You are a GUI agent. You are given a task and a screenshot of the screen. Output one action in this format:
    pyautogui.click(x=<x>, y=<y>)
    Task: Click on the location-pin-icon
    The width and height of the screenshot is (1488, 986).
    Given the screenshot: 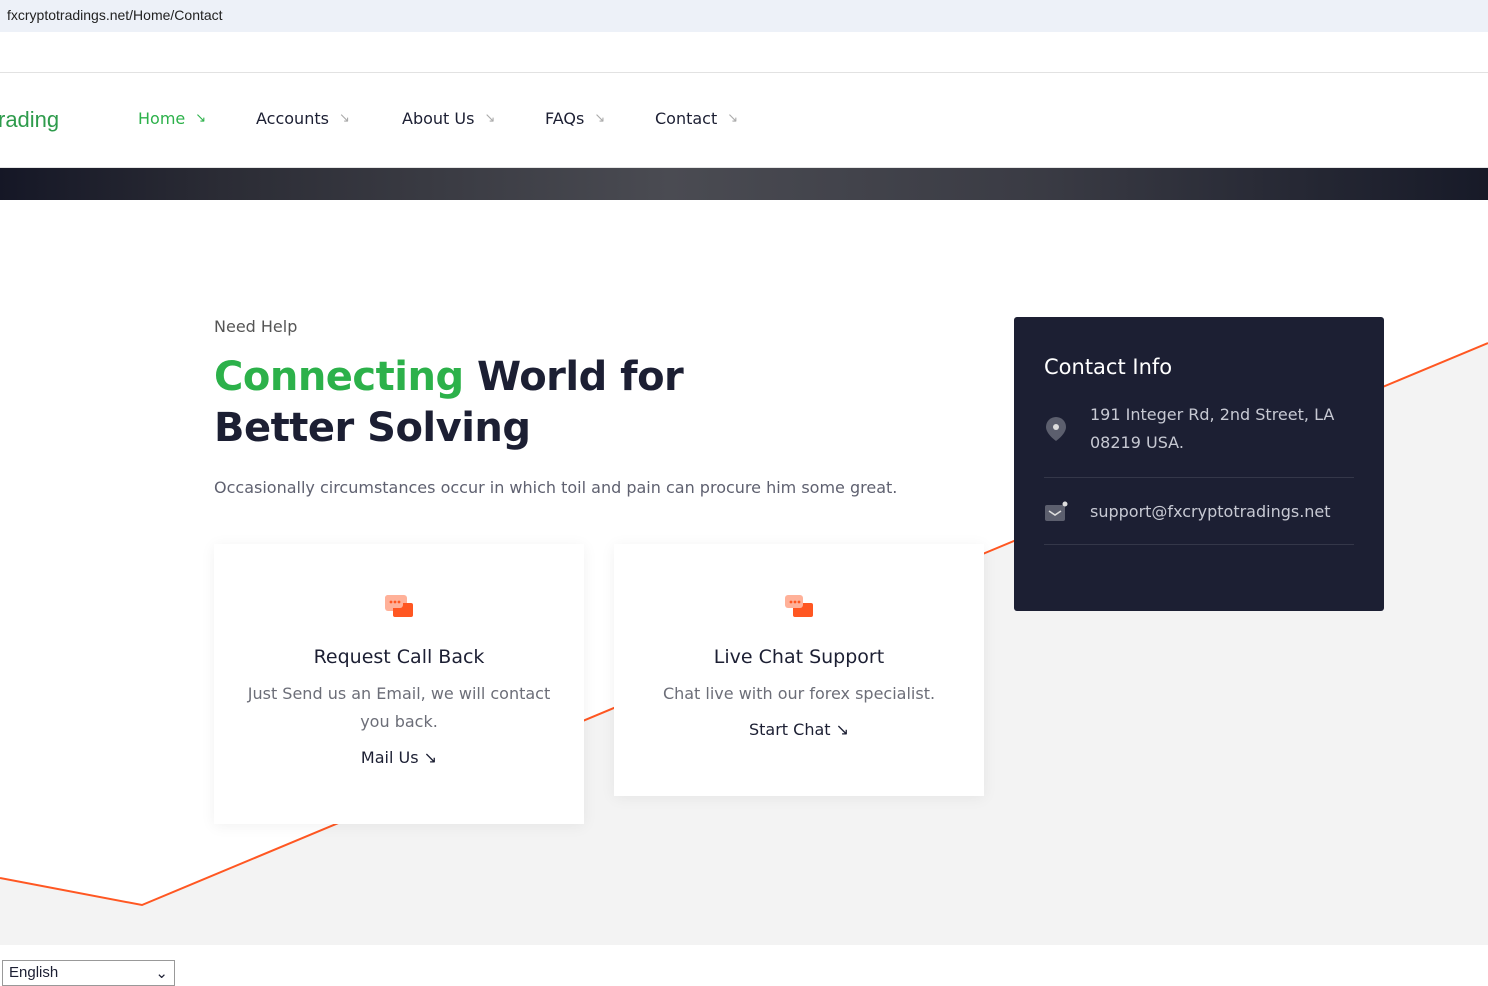 What is the action you would take?
    pyautogui.click(x=1056, y=429)
    